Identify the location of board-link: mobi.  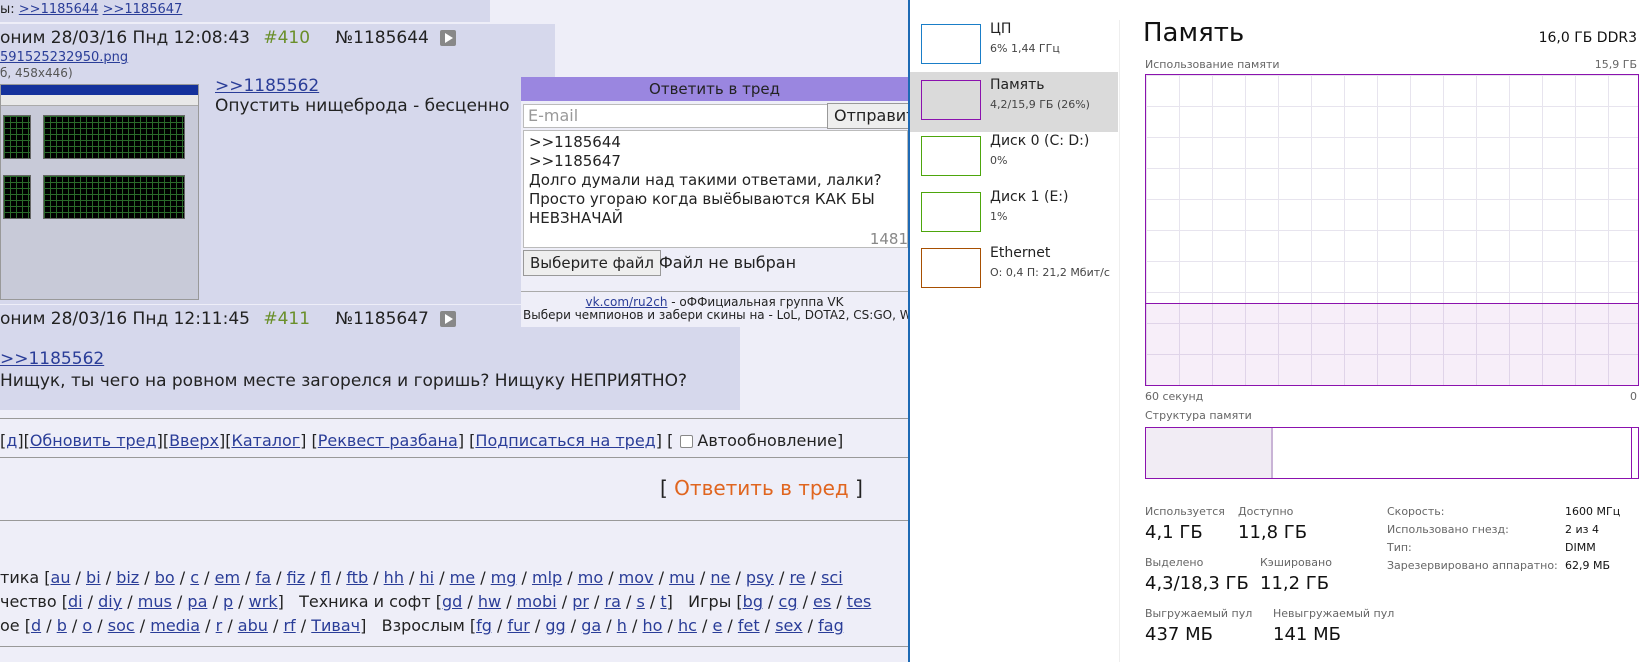
(537, 601).